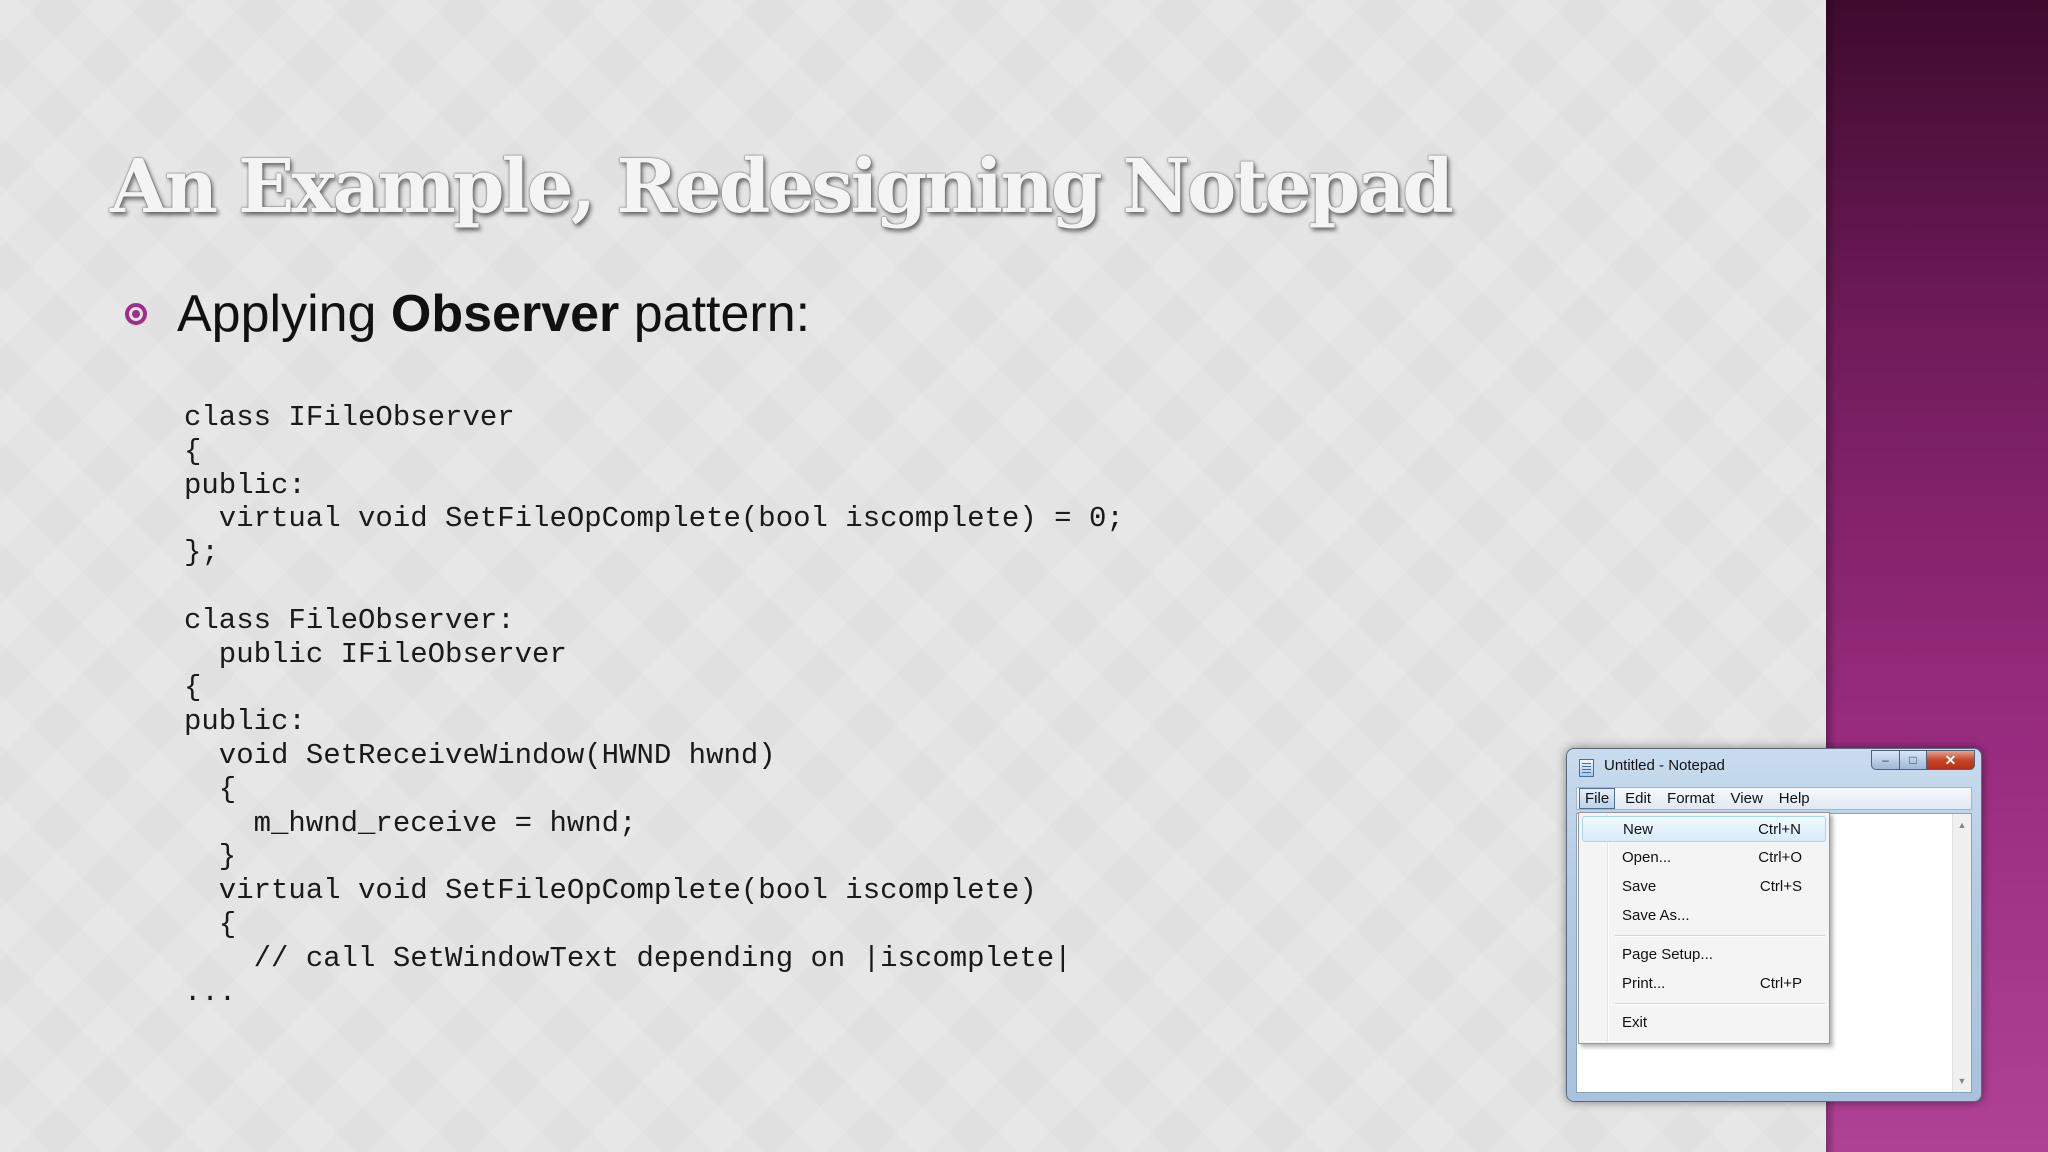 The height and width of the screenshot is (1152, 2048). I want to click on bullet-circle-icon, so click(136, 314).